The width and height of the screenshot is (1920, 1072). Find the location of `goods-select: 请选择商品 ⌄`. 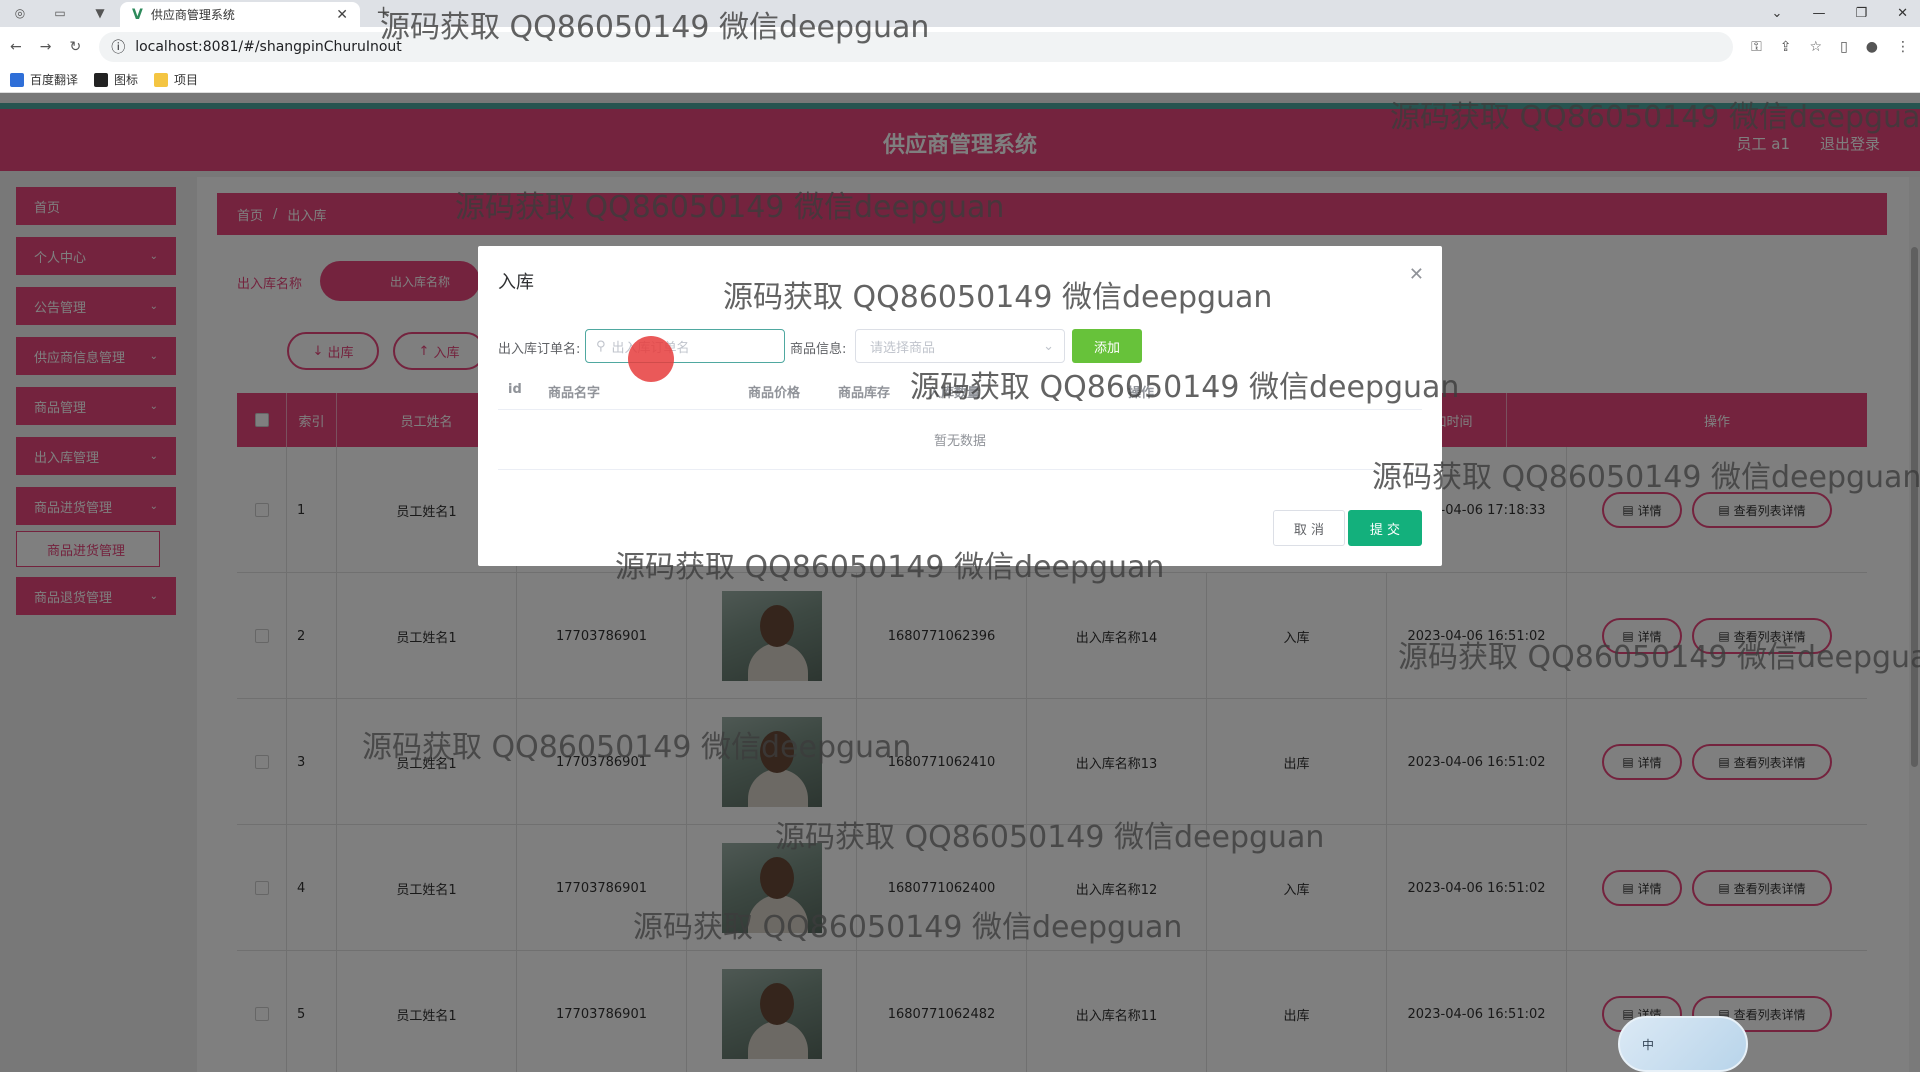

goods-select: 请选择商品 ⌄ is located at coordinates (960, 346).